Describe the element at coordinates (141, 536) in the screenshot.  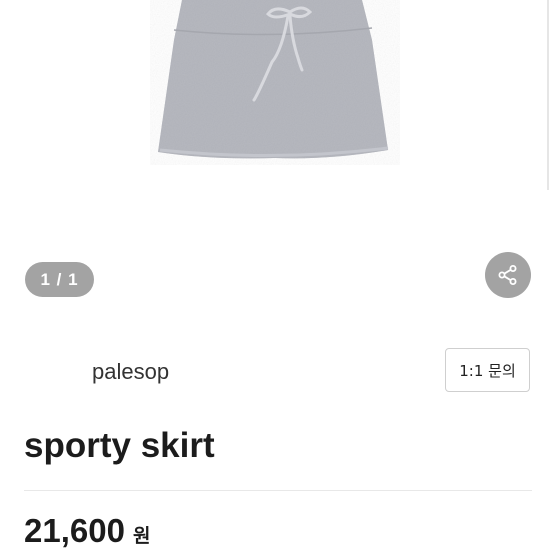
I see `price-currency: 원` at that location.